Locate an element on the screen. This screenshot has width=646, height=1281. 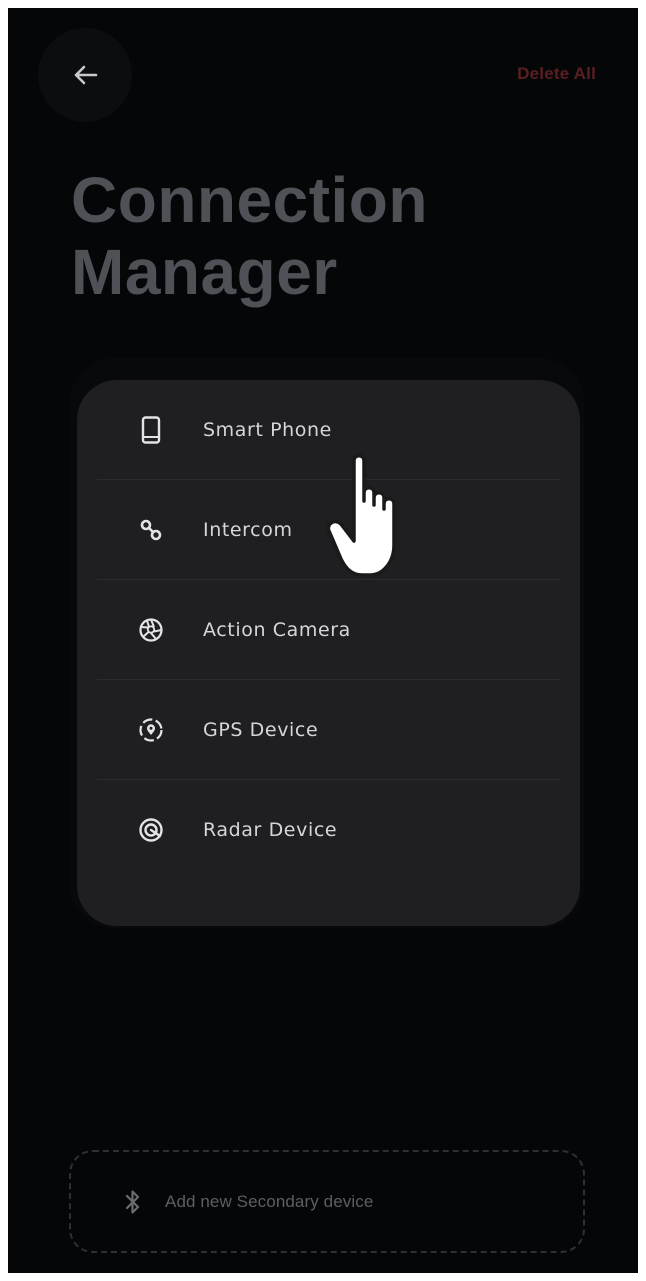
device-item-label: Smart Phone is located at coordinates (267, 429).